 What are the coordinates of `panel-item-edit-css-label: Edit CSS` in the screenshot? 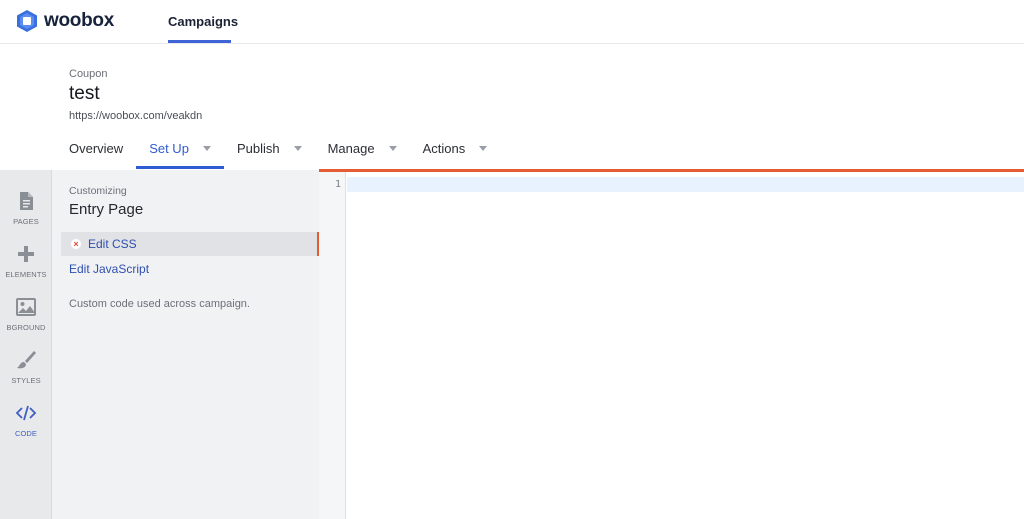 It's located at (112, 244).